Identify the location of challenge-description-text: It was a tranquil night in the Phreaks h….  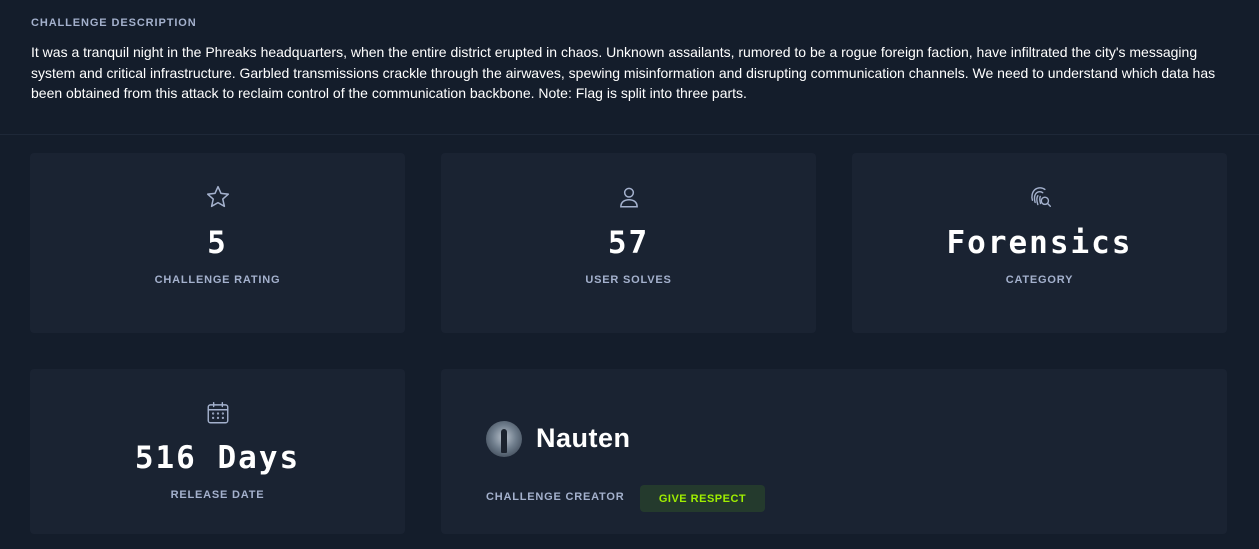
(623, 72).